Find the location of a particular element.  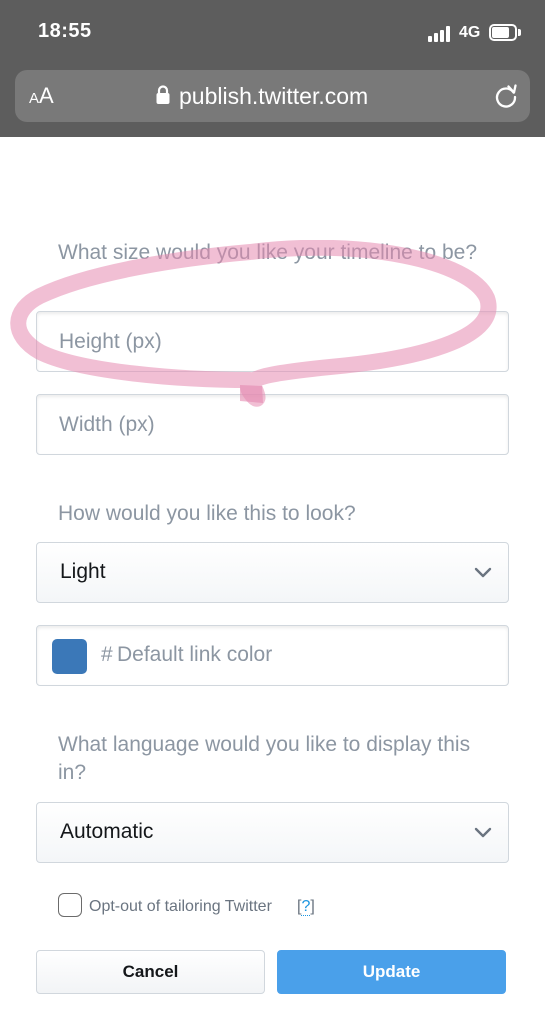

status-time: 18:55 is located at coordinates (65, 31).